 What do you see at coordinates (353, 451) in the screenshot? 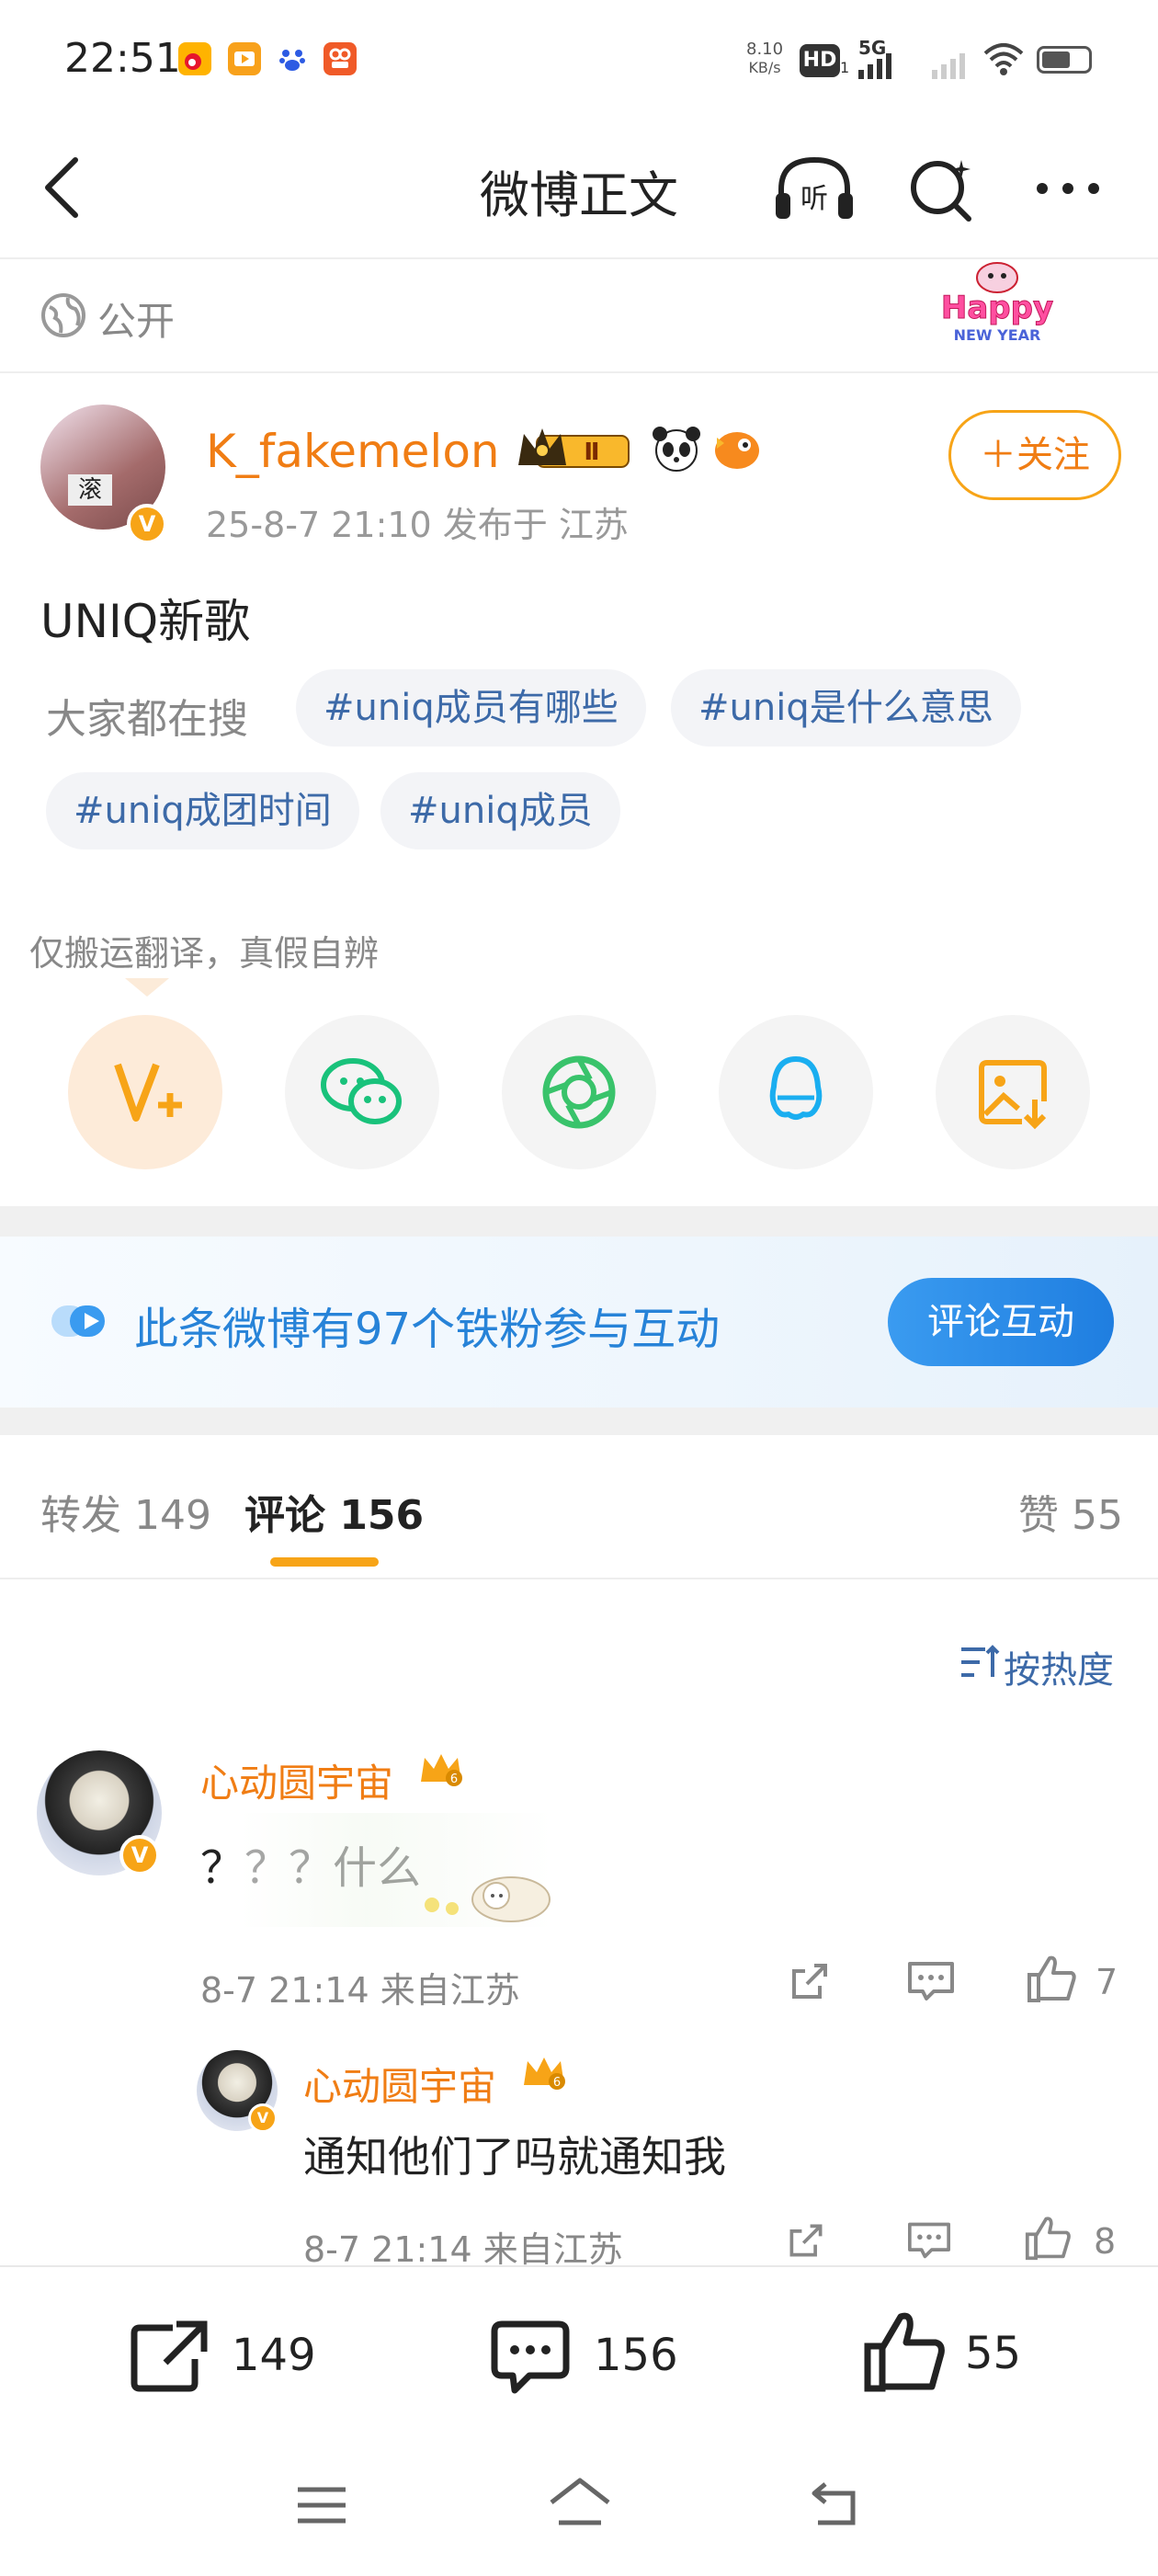
I see `author-name: K_fakemelon` at bounding box center [353, 451].